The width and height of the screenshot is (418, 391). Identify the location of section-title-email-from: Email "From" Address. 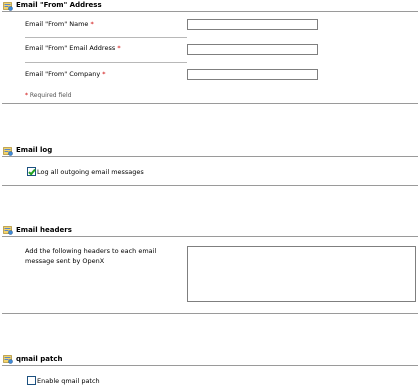
(59, 5).